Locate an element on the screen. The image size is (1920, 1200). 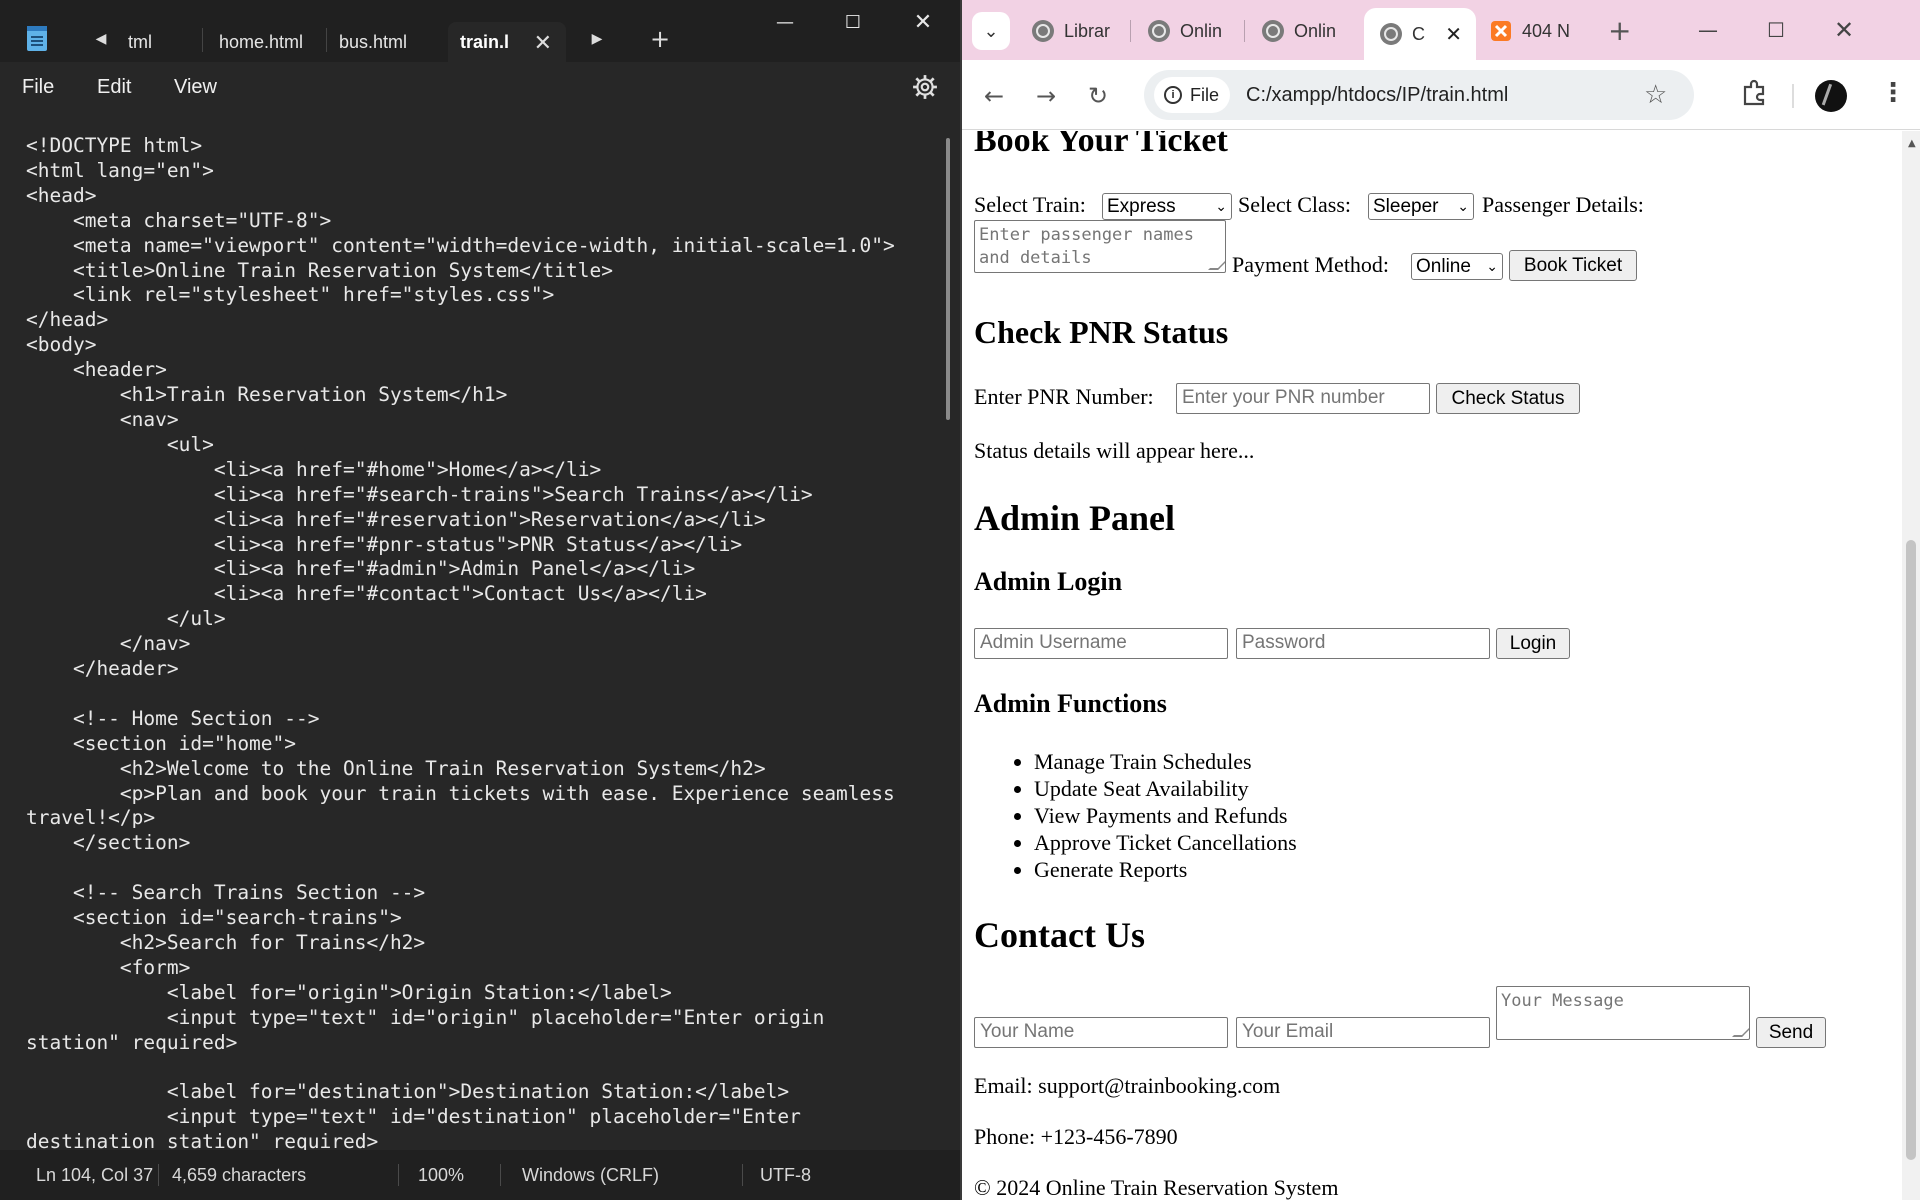
notepad-tab: ‫tml is located at coordinates (146, 42).